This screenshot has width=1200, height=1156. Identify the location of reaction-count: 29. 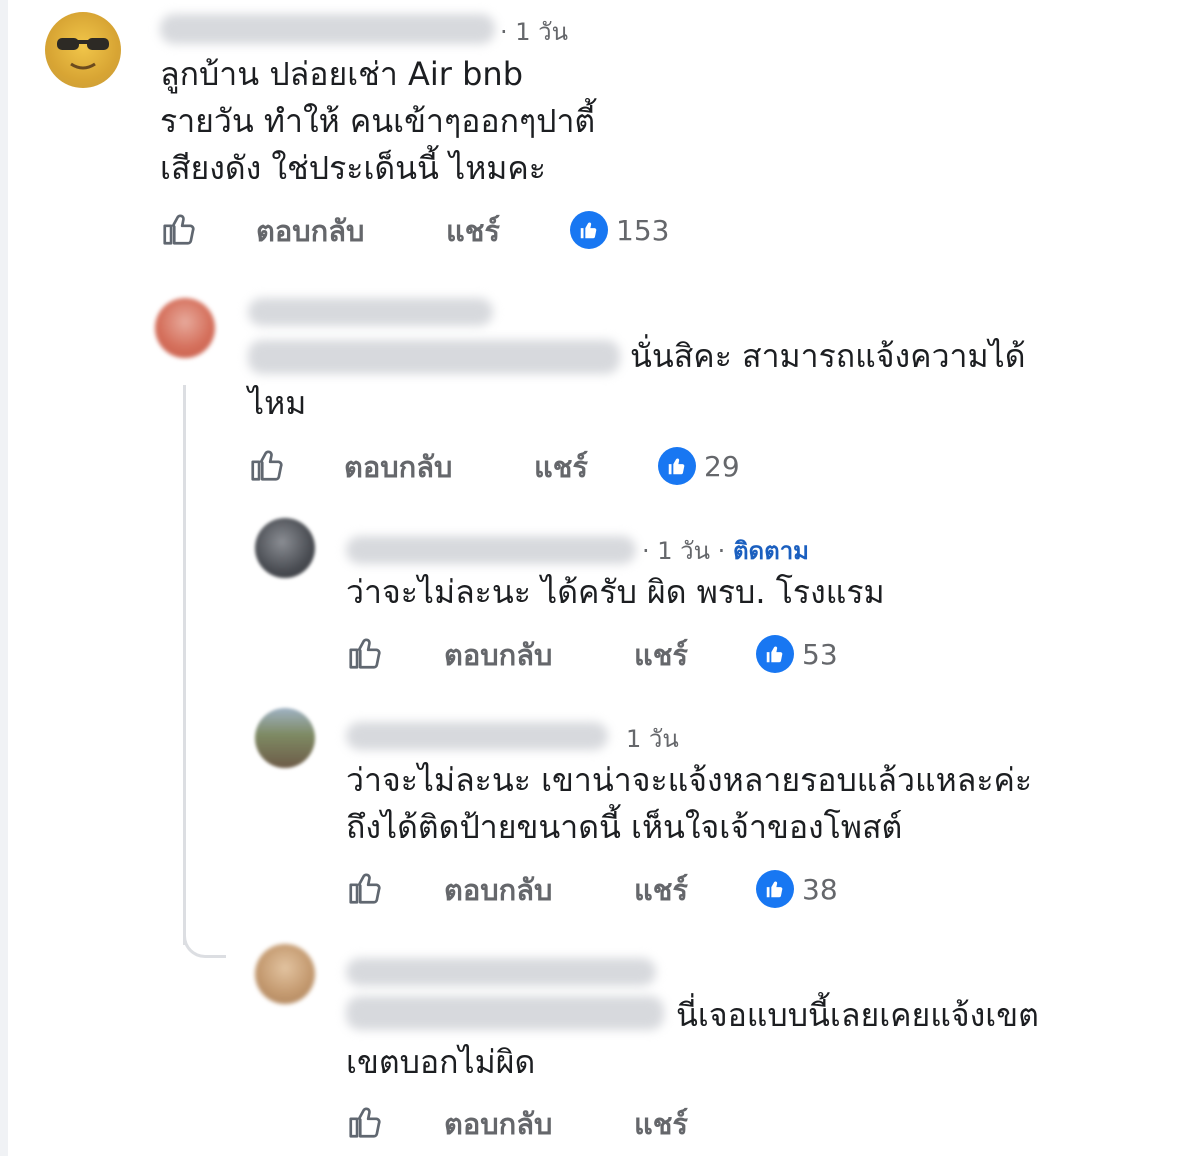
(699, 466).